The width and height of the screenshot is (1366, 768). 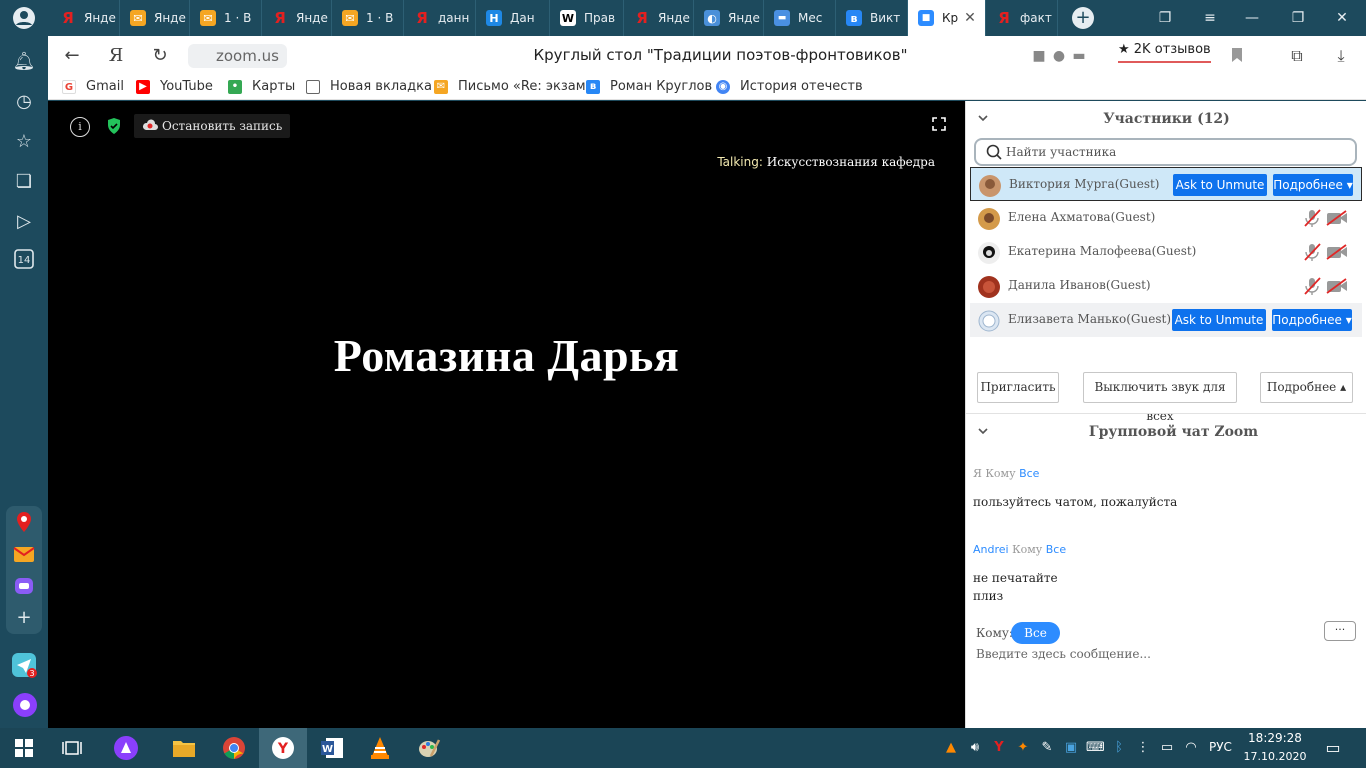 What do you see at coordinates (261, 86) in the screenshot?
I see `bookmark-maps: • Карты` at bounding box center [261, 86].